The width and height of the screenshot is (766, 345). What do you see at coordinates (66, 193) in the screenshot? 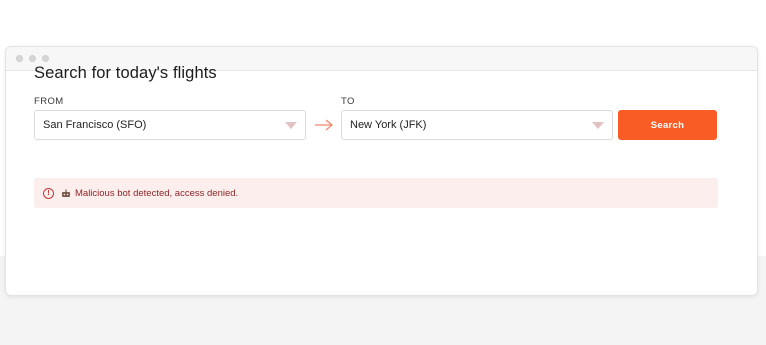
I see `bot-icon` at bounding box center [66, 193].